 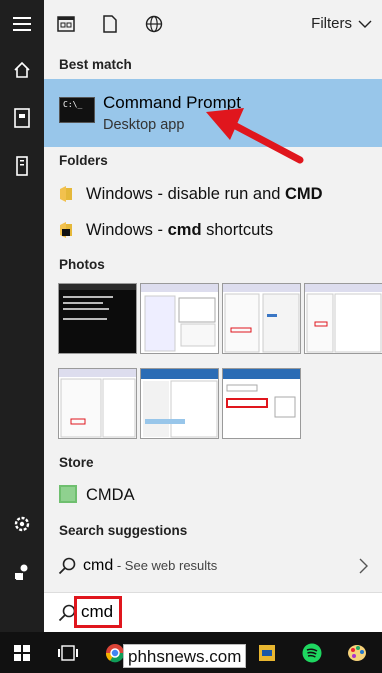 I want to click on best-match-subtitle: Desktop app, so click(x=144, y=125).